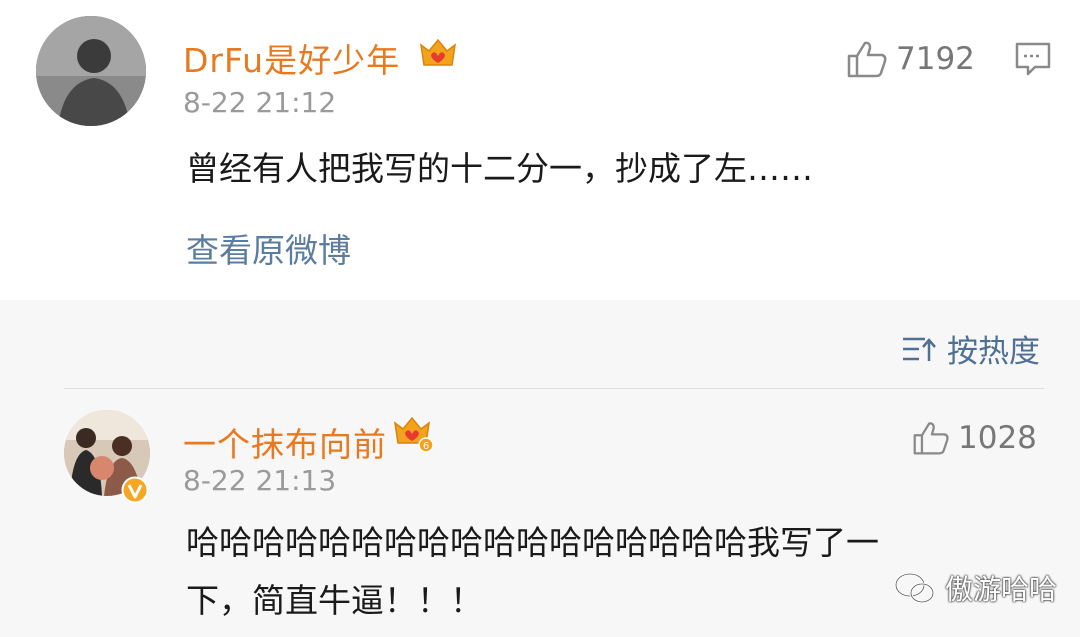 The height and width of the screenshot is (637, 1080). What do you see at coordinates (268, 248) in the screenshot?
I see `view-original-link: 查看原微博` at bounding box center [268, 248].